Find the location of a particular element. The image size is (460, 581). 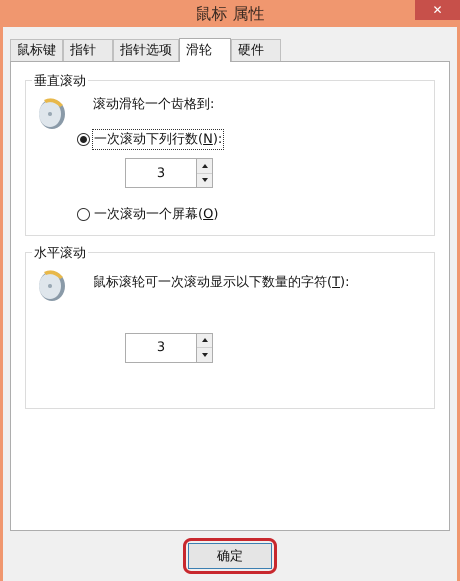

tab: 硬件 is located at coordinates (256, 50).